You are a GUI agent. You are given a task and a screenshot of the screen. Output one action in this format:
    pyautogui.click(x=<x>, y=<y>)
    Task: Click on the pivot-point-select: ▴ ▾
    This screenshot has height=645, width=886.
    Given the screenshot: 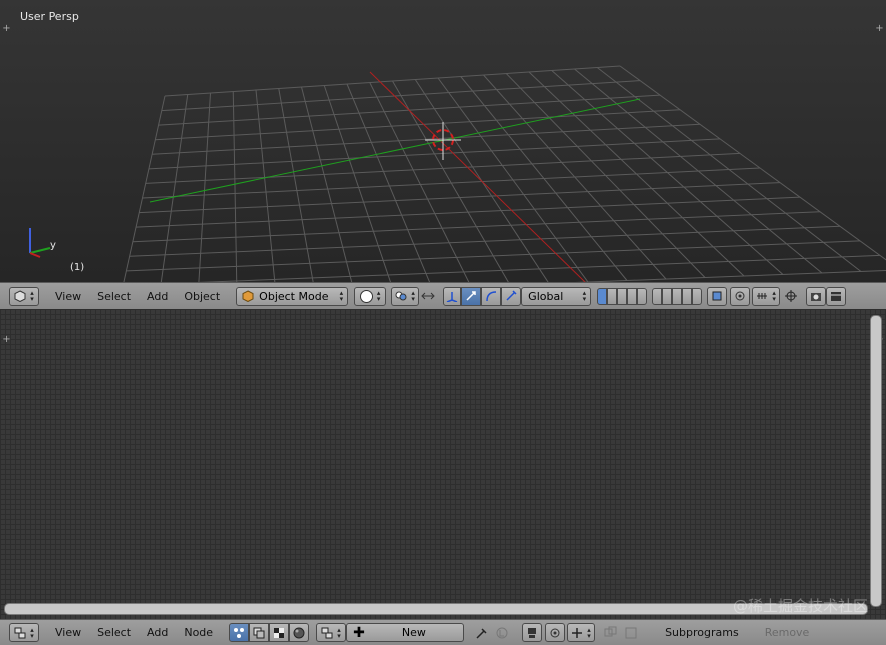 What is the action you would take?
    pyautogui.click(x=405, y=296)
    